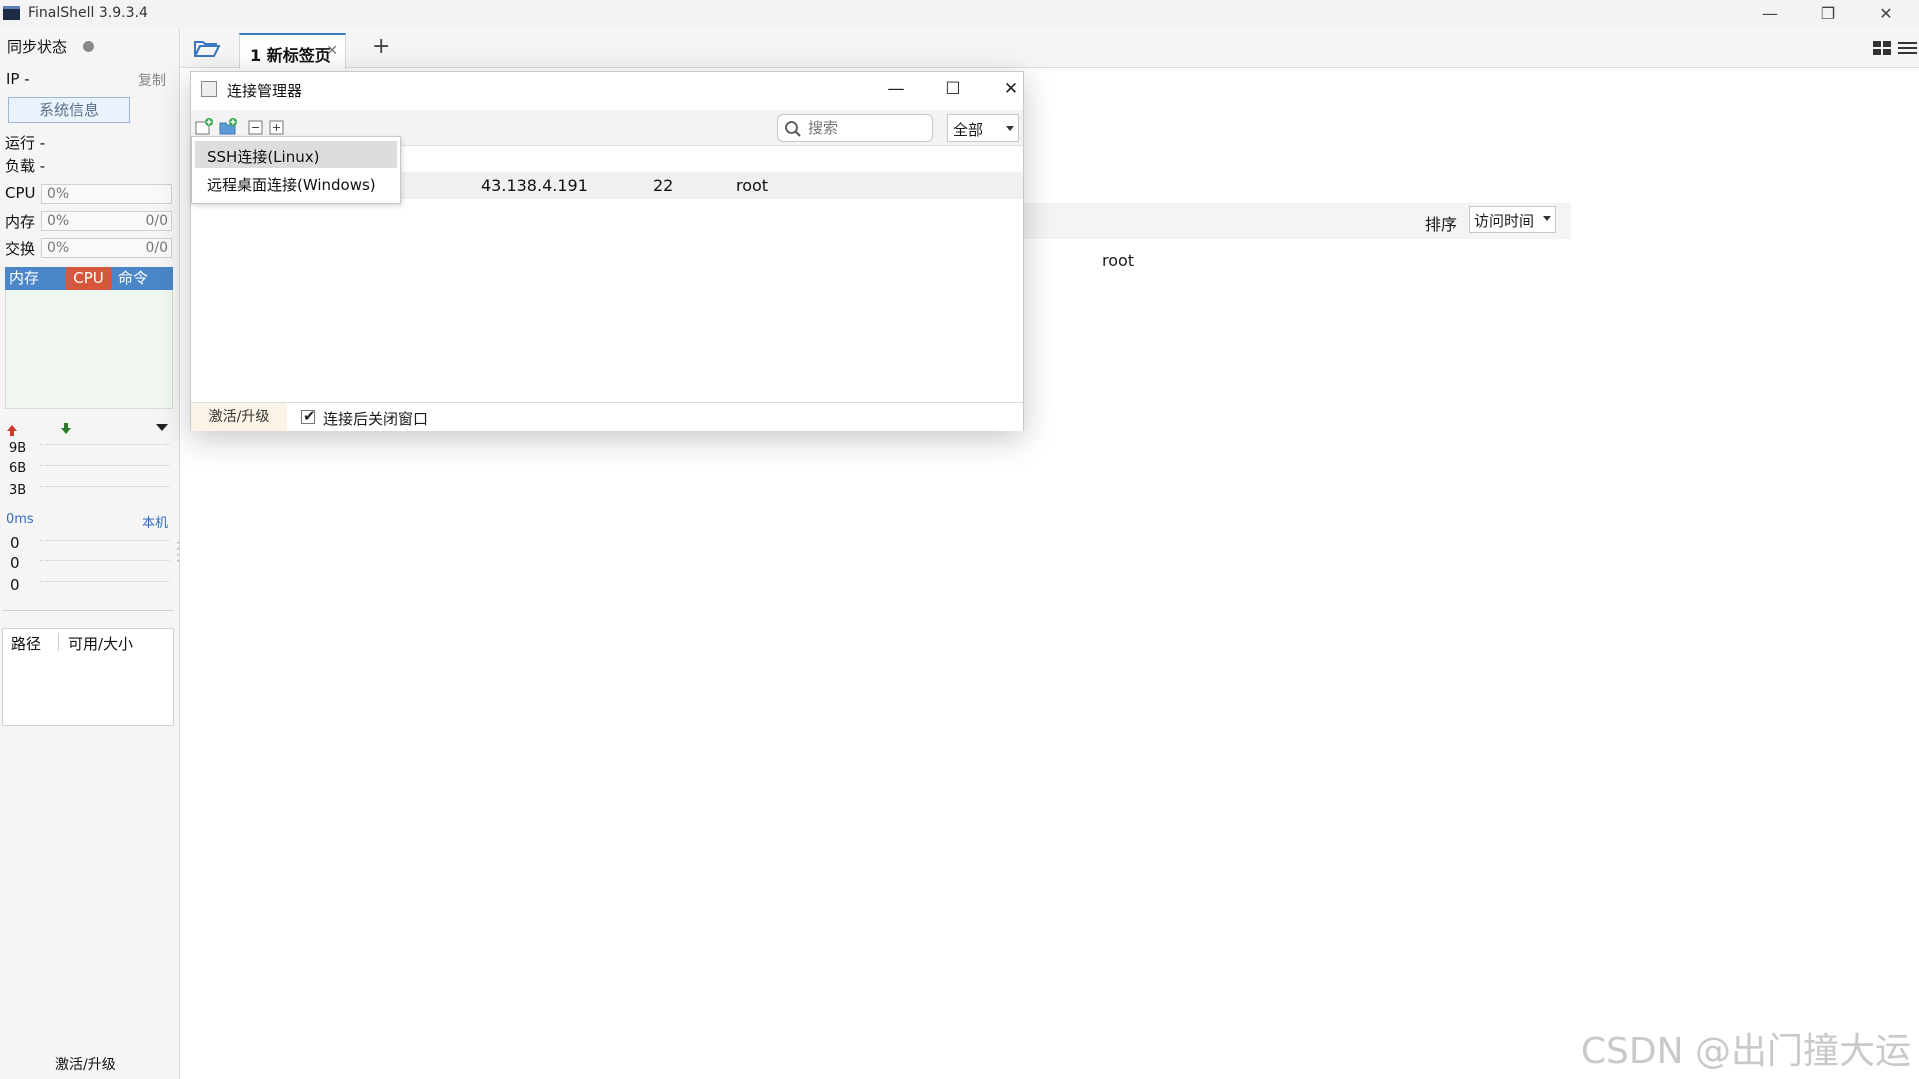 Image resolution: width=1919 pixels, height=1079 pixels. Describe the element at coordinates (296, 154) in the screenshot. I see `menu-item-ssh: SSH连接(Linux)` at that location.